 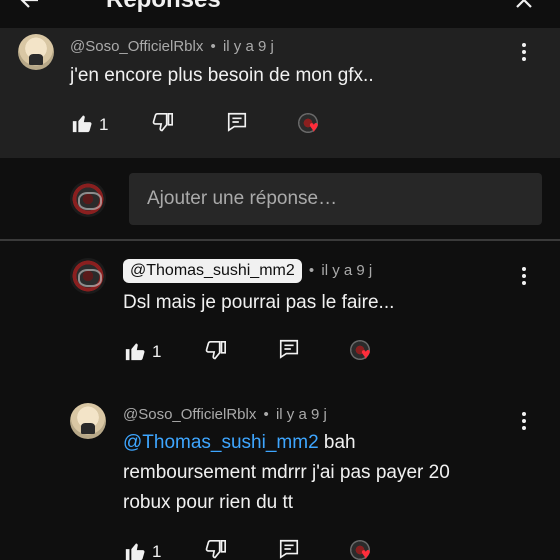 I want to click on comment-meta: @Thomas_sushi_mm2 • il y a 9 j, so click(x=247, y=271).